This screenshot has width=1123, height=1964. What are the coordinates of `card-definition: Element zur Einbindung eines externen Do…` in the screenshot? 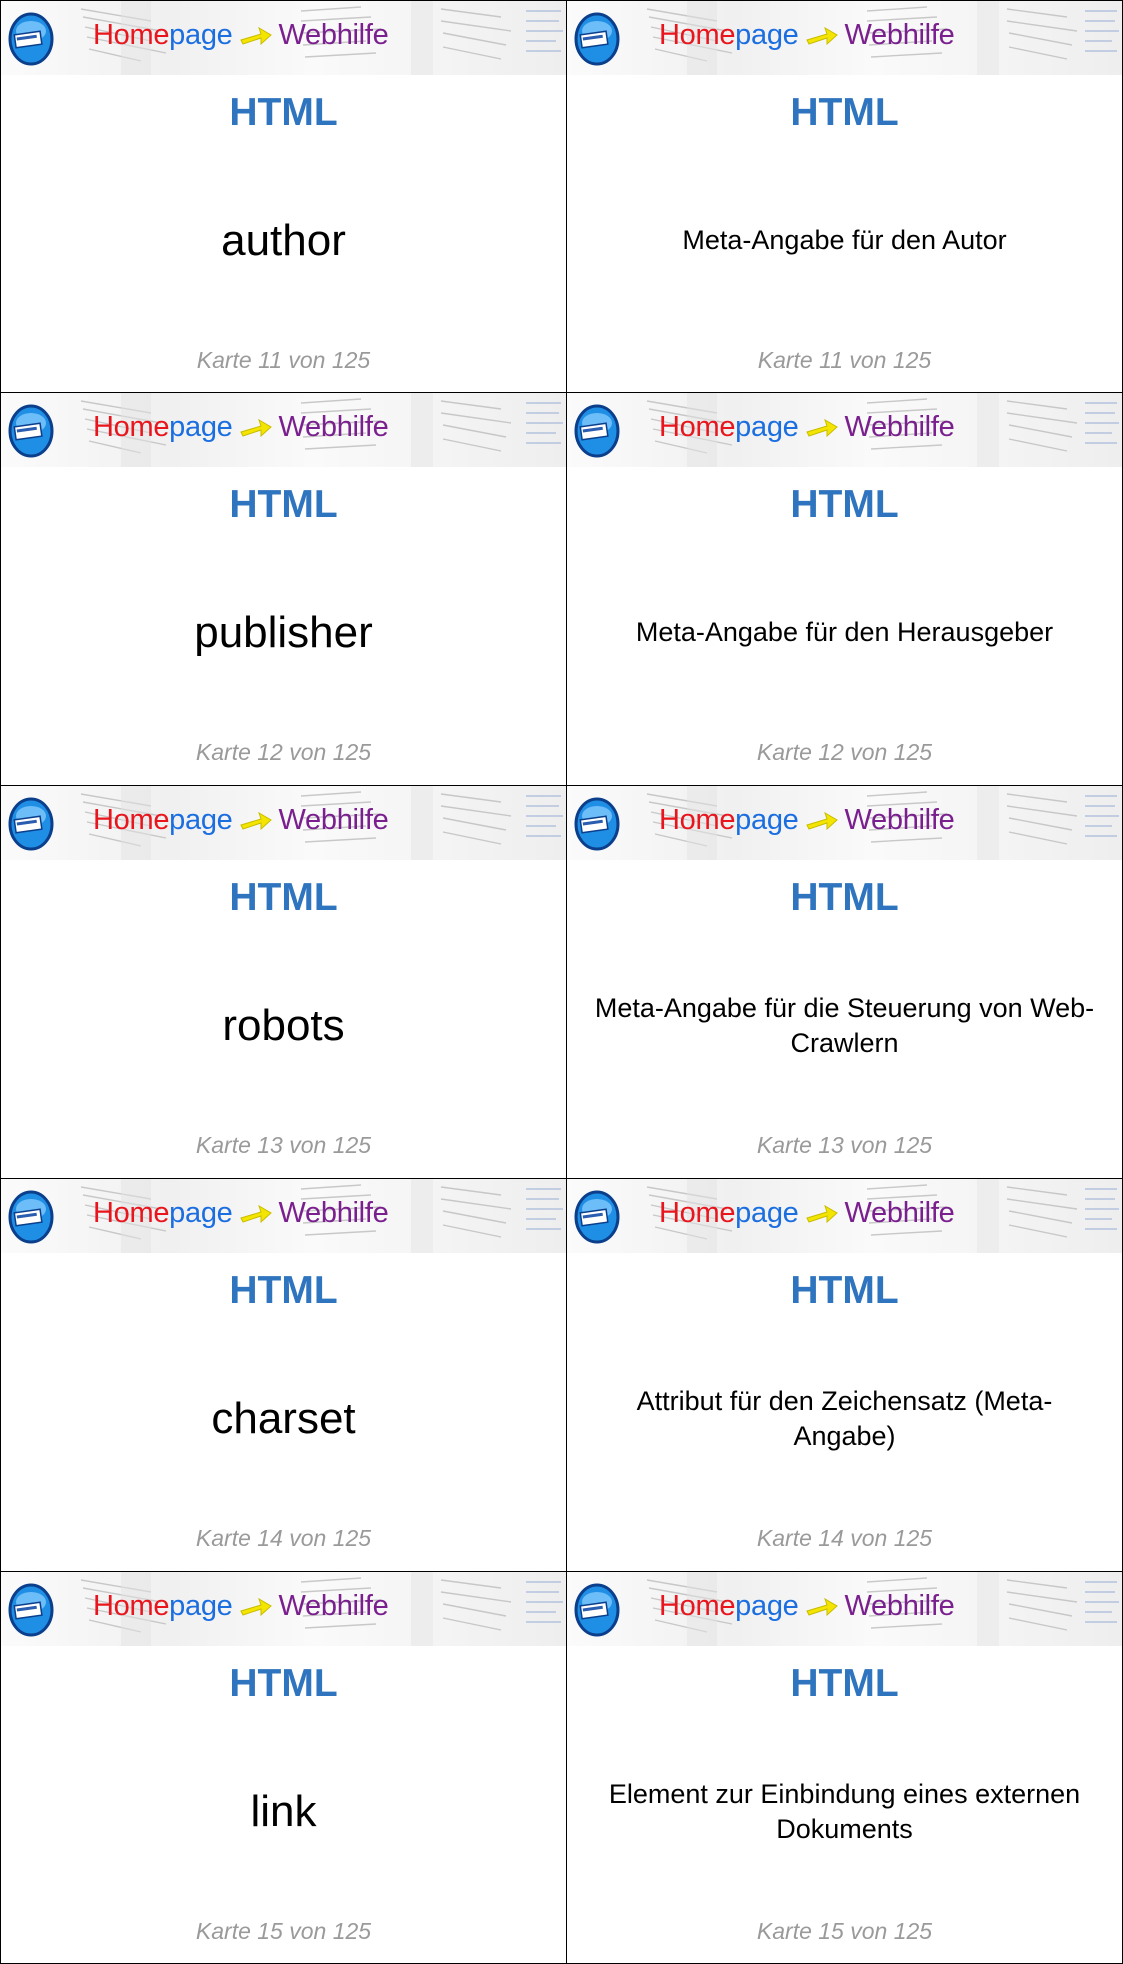 It's located at (844, 1811).